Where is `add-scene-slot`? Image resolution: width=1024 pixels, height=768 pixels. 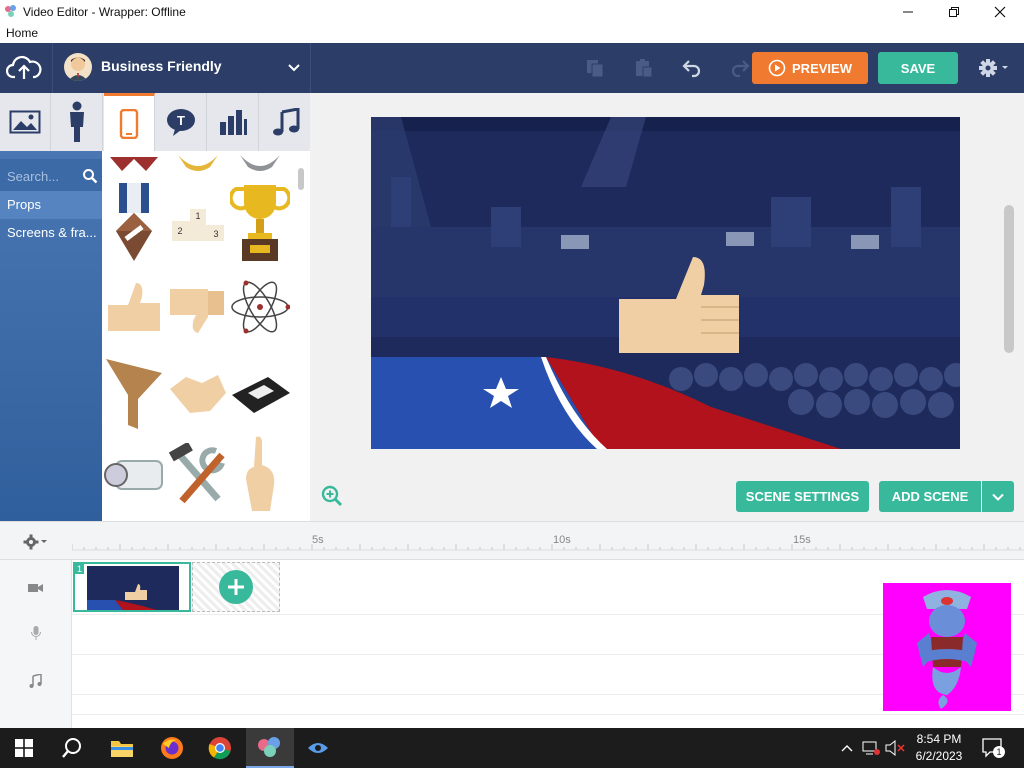
add-scene-slot is located at coordinates (236, 587).